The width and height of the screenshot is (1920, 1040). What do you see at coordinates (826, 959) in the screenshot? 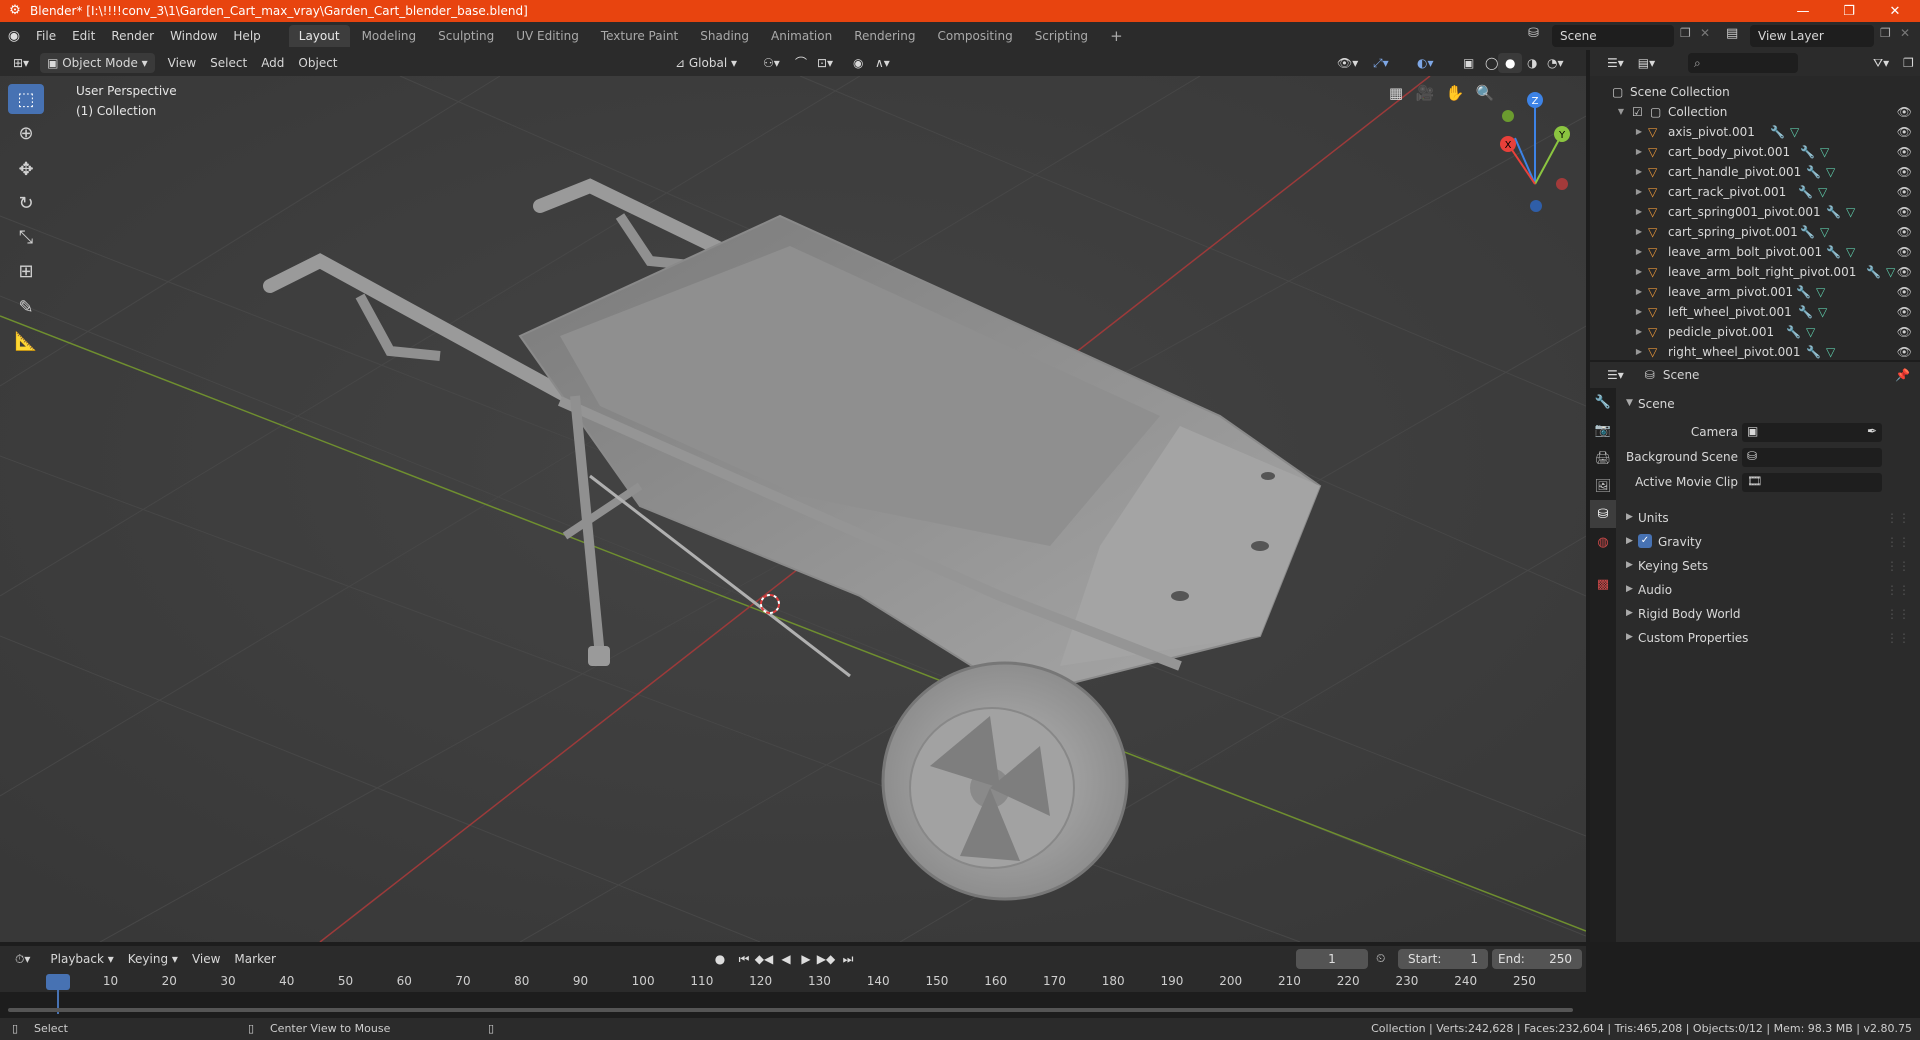
I see `jump-keyframe-forward-icon: ▶◆` at bounding box center [826, 959].